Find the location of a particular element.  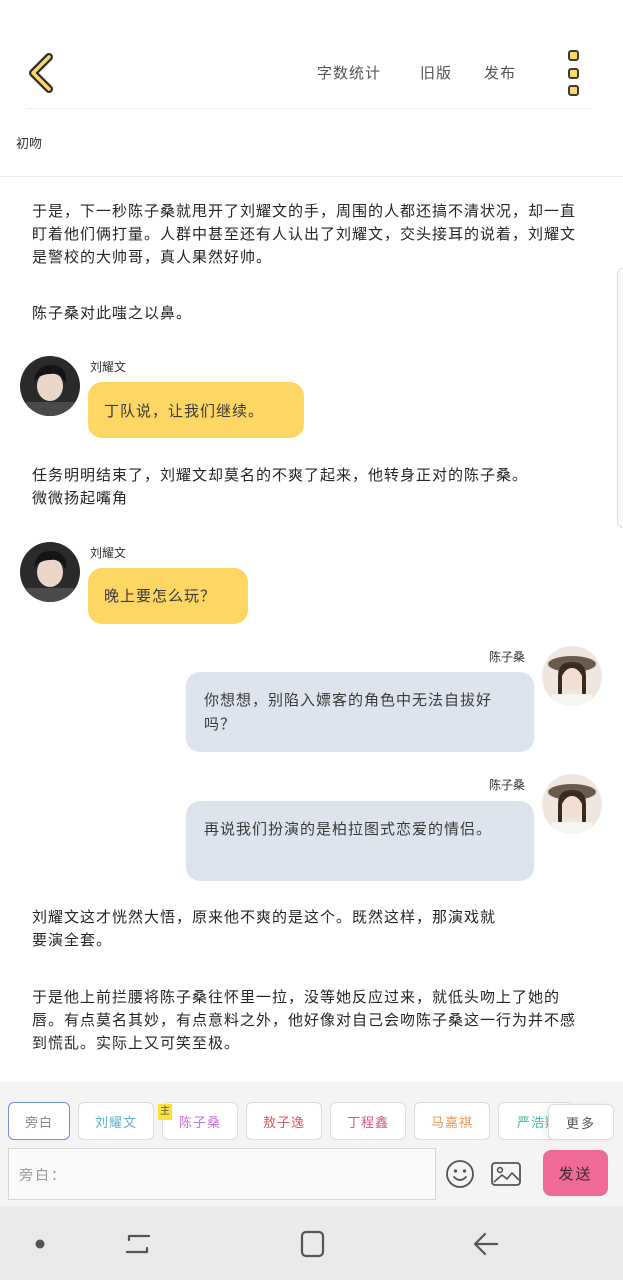

image-icon is located at coordinates (506, 1174).